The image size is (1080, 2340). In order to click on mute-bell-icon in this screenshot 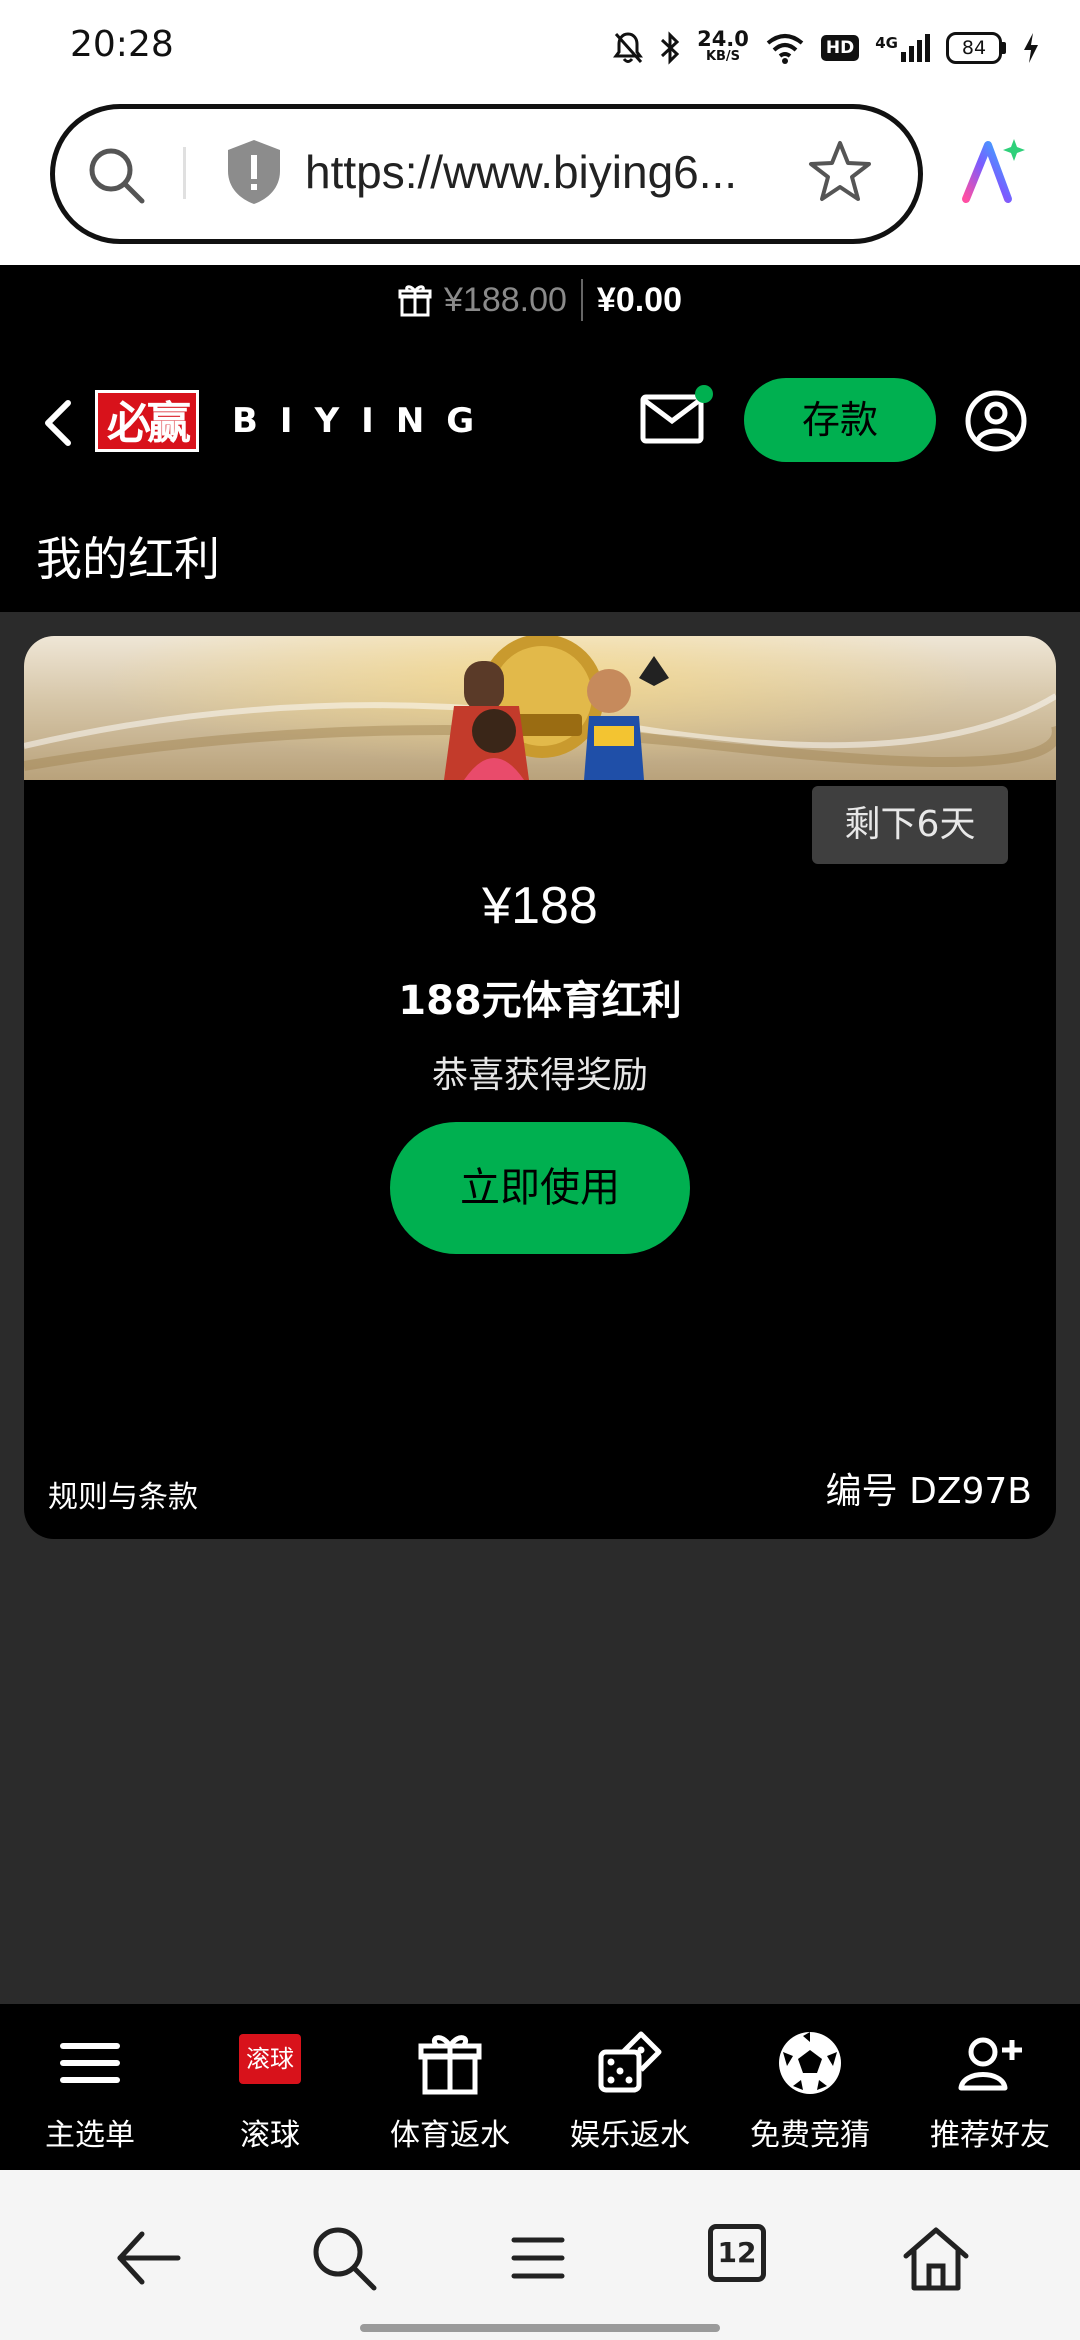, I will do `click(628, 47)`.